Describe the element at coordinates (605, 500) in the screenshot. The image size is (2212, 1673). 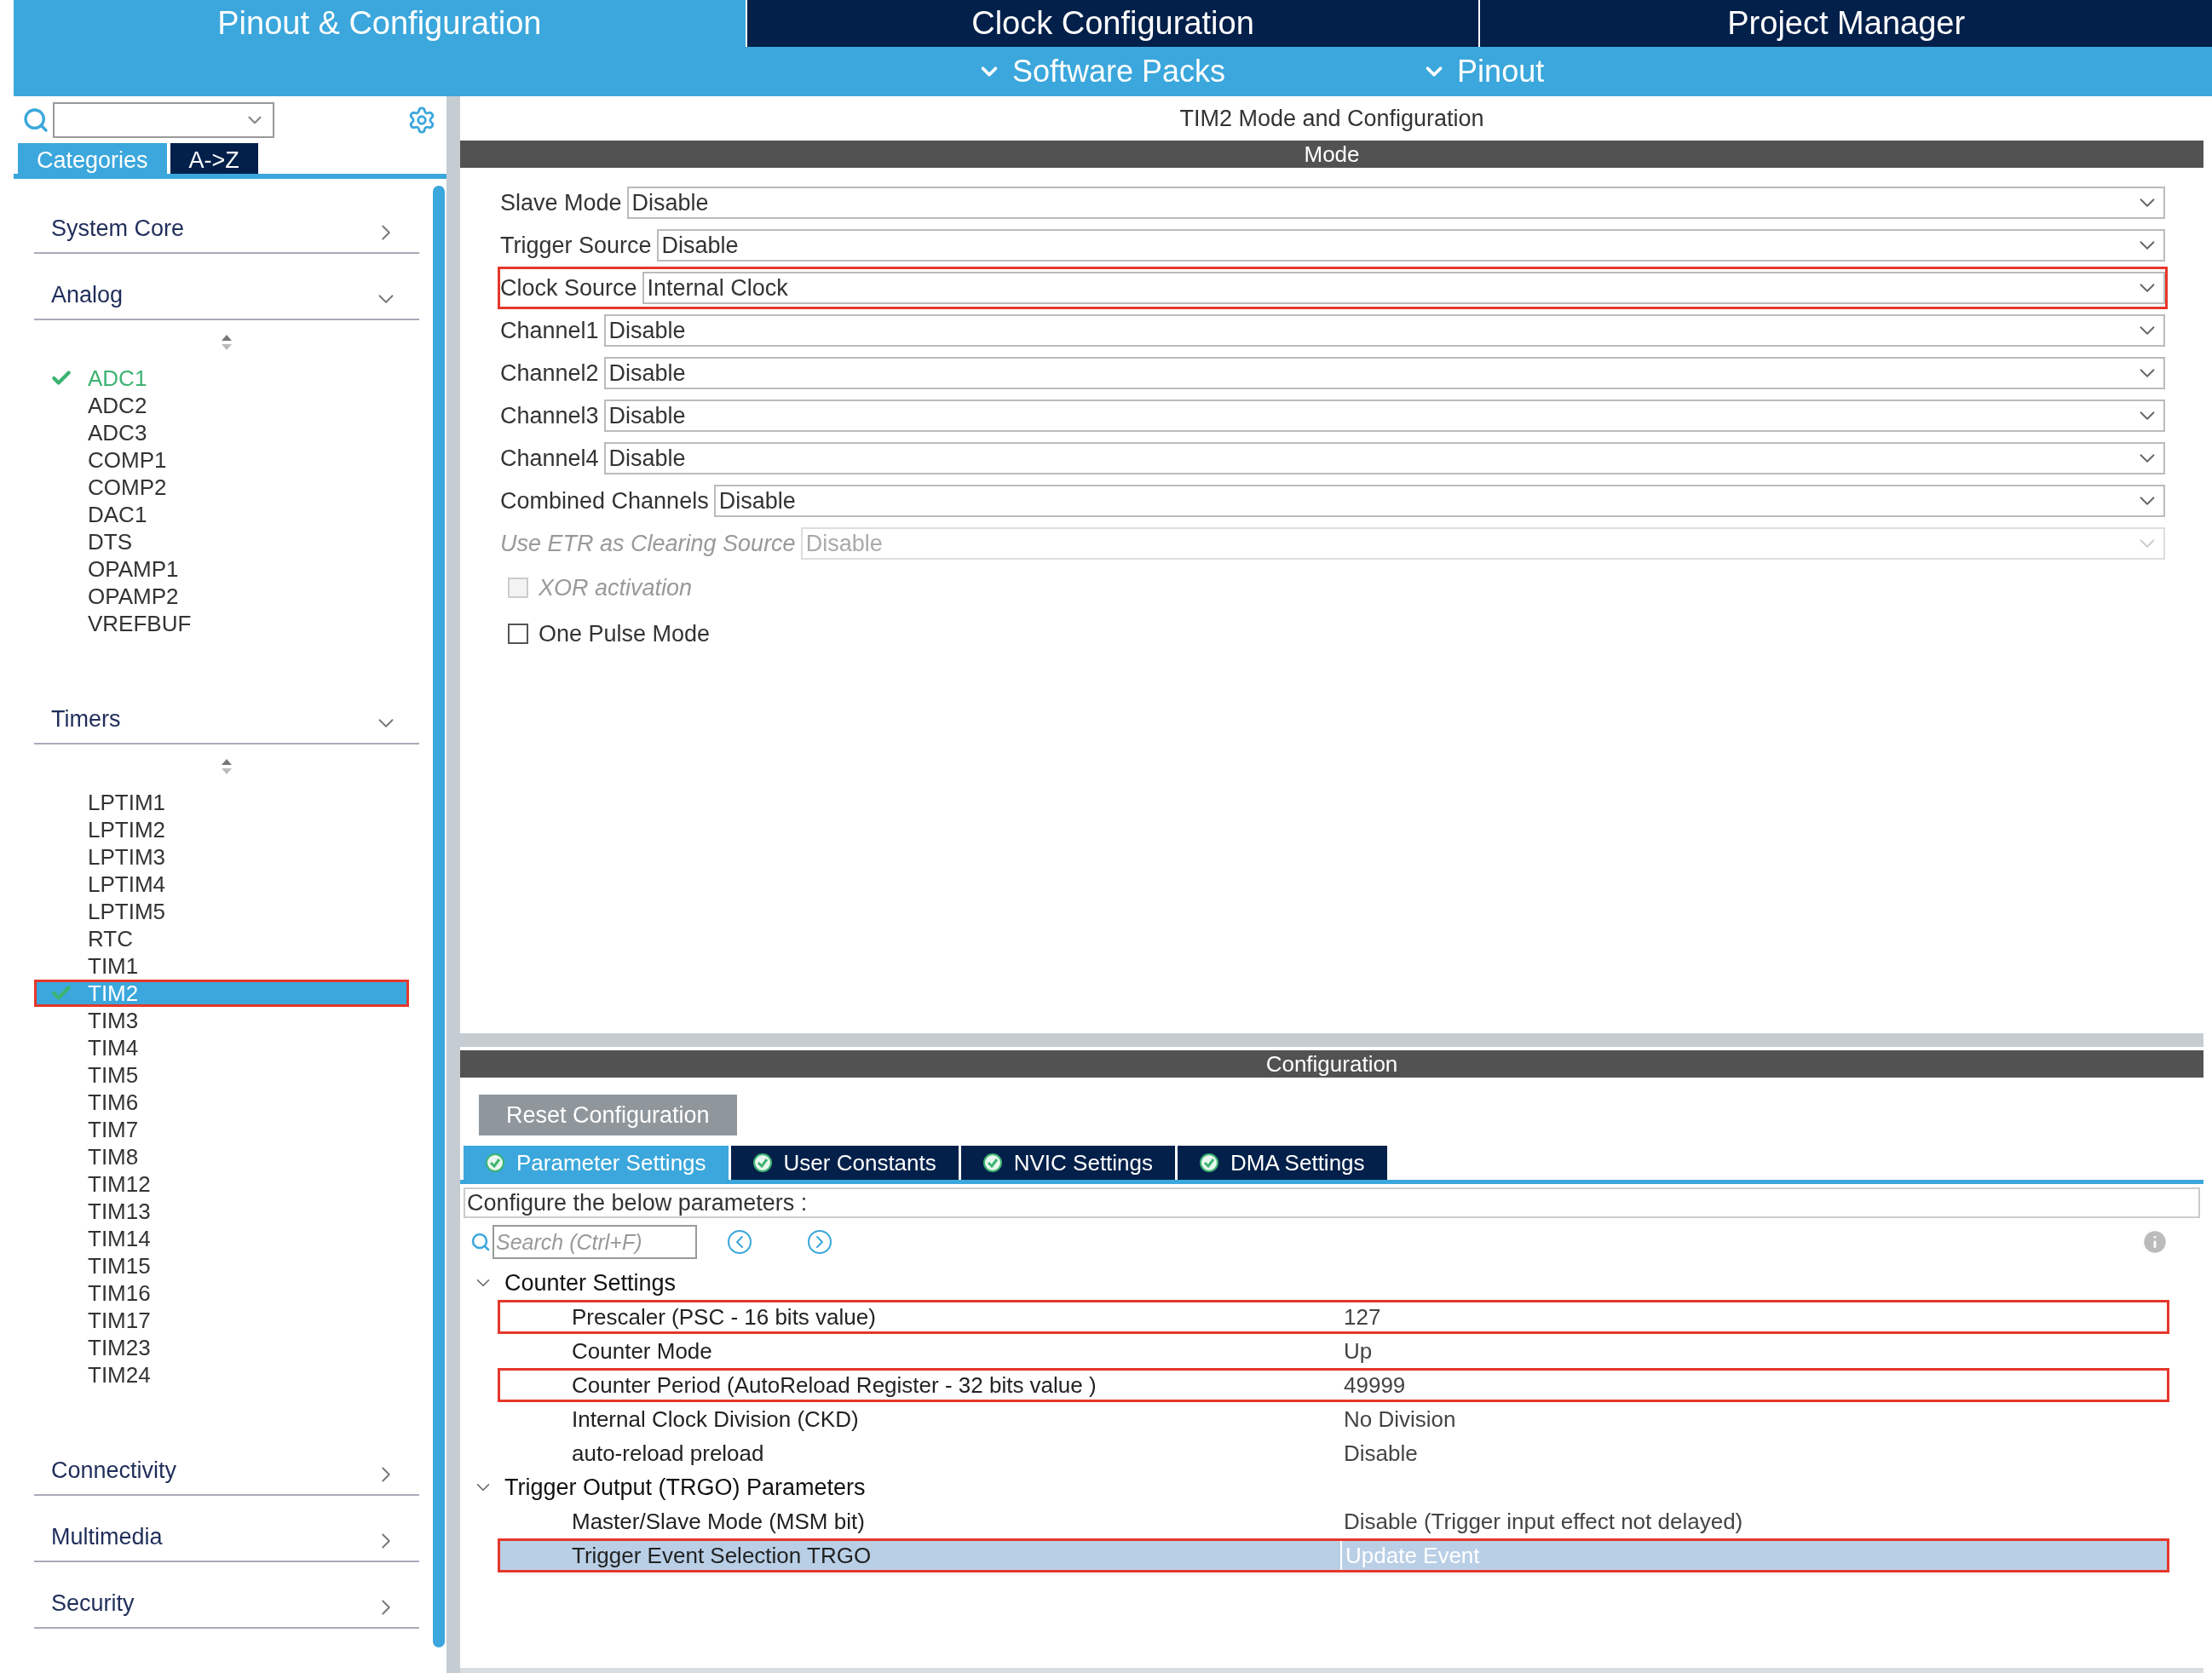
I see `field-label: Combined Channels` at that location.